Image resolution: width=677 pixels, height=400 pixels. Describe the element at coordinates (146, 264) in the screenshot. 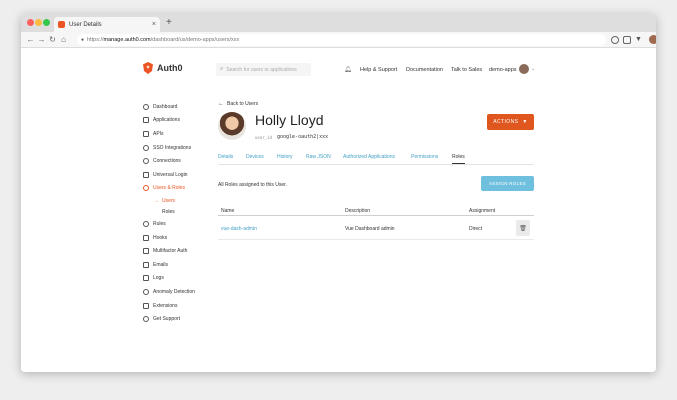

I see `emails-icon` at that location.